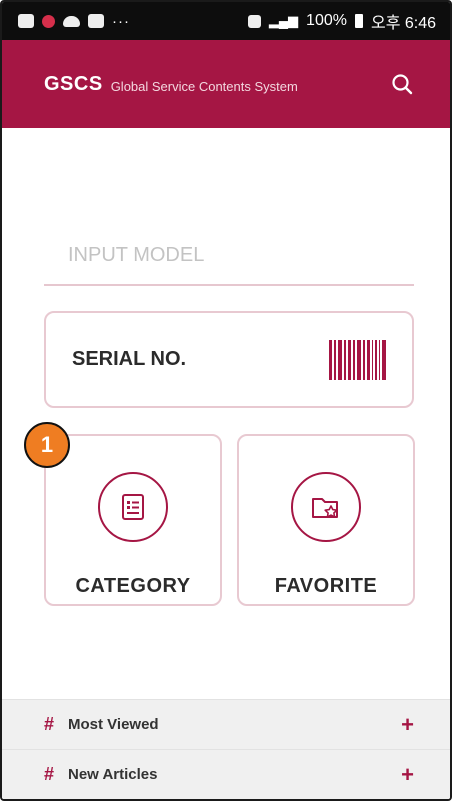  What do you see at coordinates (226, 774) in the screenshot?
I see `list-item-new-articles: # New Articles +` at bounding box center [226, 774].